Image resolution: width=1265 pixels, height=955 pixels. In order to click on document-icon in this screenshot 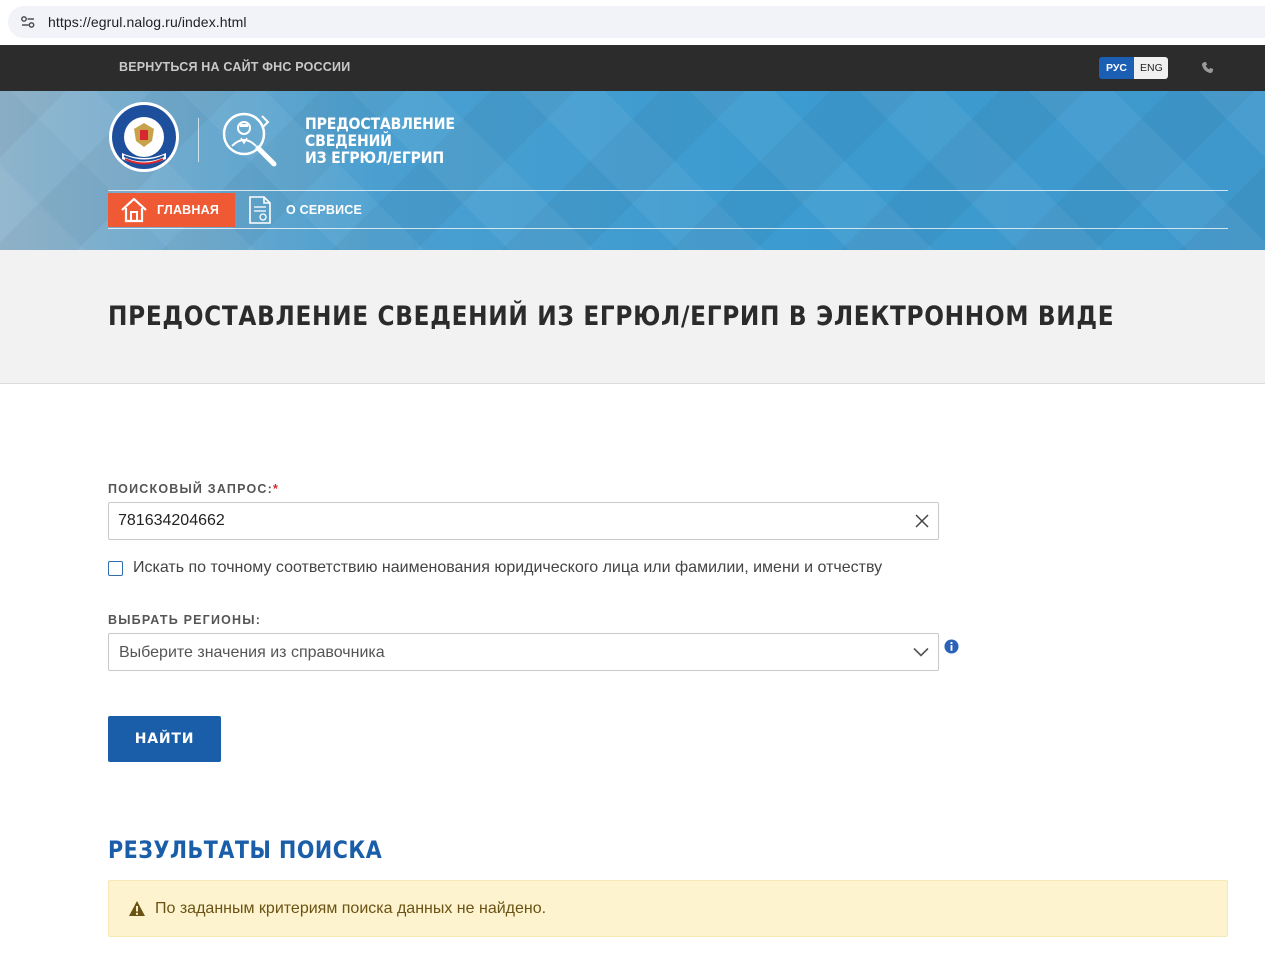, I will do `click(260, 210)`.